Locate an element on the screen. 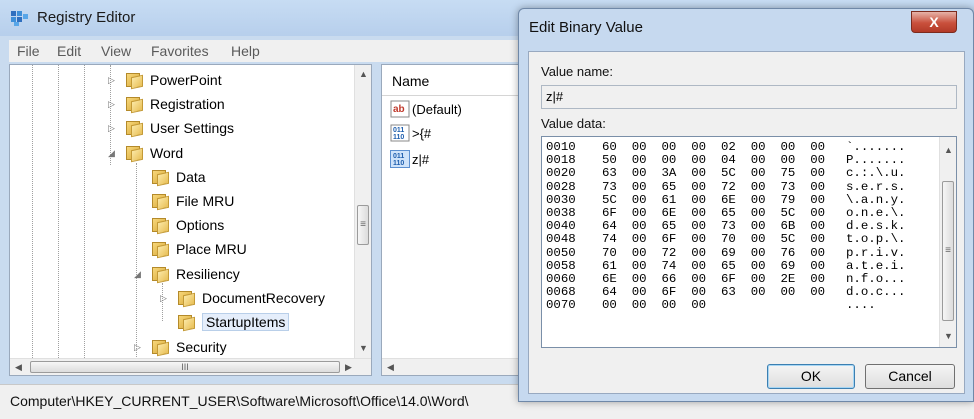 The height and width of the screenshot is (419, 974). value-name-field: z|# is located at coordinates (749, 97).